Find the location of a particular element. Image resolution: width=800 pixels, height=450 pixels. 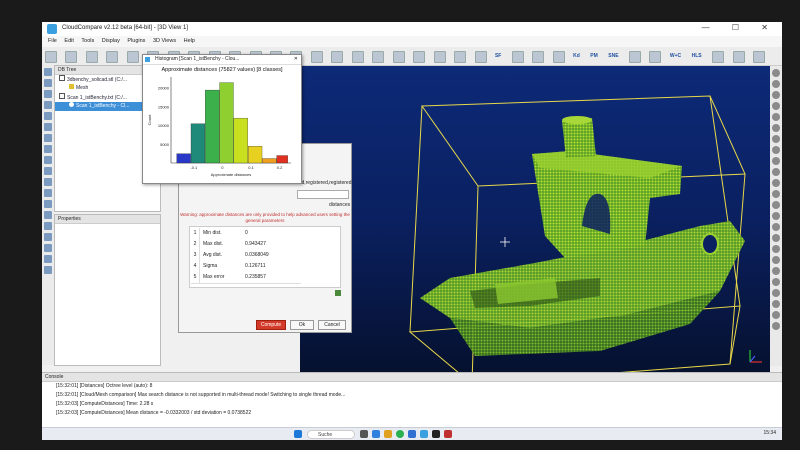

widgets-icon is located at coordinates (376, 434).